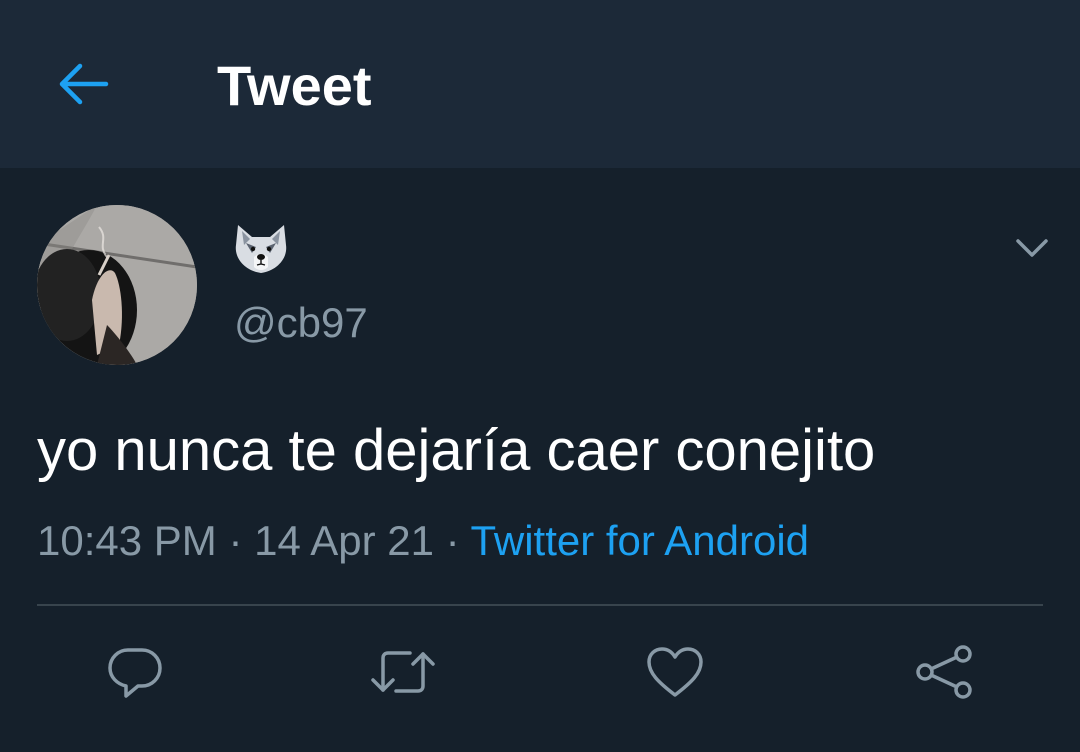 This screenshot has height=752, width=1080. What do you see at coordinates (344, 540) in the screenshot?
I see `tweet-date: 14 Apr 21` at bounding box center [344, 540].